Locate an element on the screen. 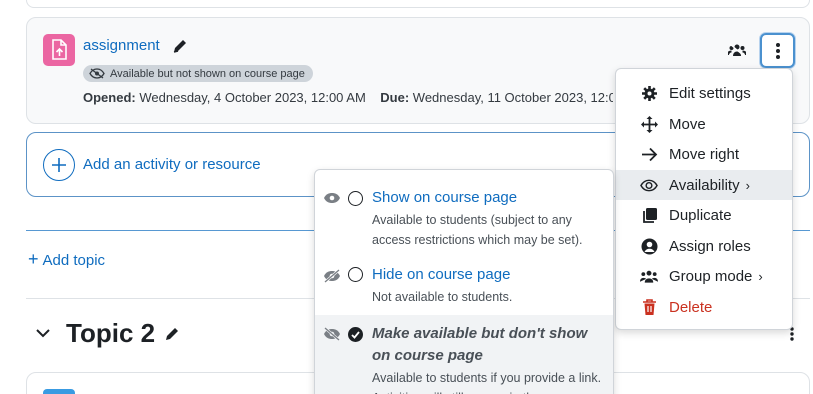 Image resolution: width=813 pixels, height=394 pixels. checkmark-icon is located at coordinates (355, 334).